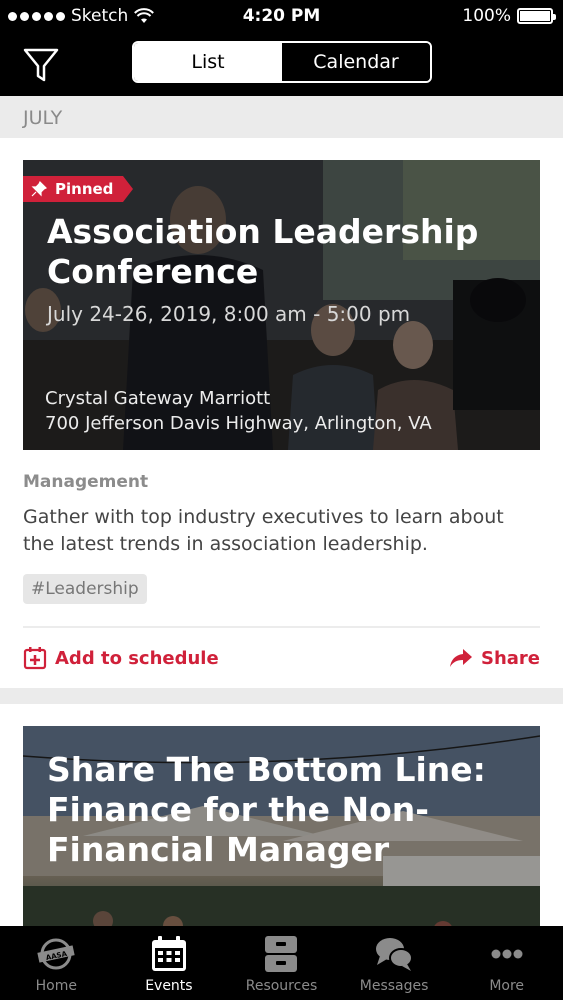 The width and height of the screenshot is (563, 1000). What do you see at coordinates (395, 954) in the screenshot?
I see `chat-bubbles-icon` at bounding box center [395, 954].